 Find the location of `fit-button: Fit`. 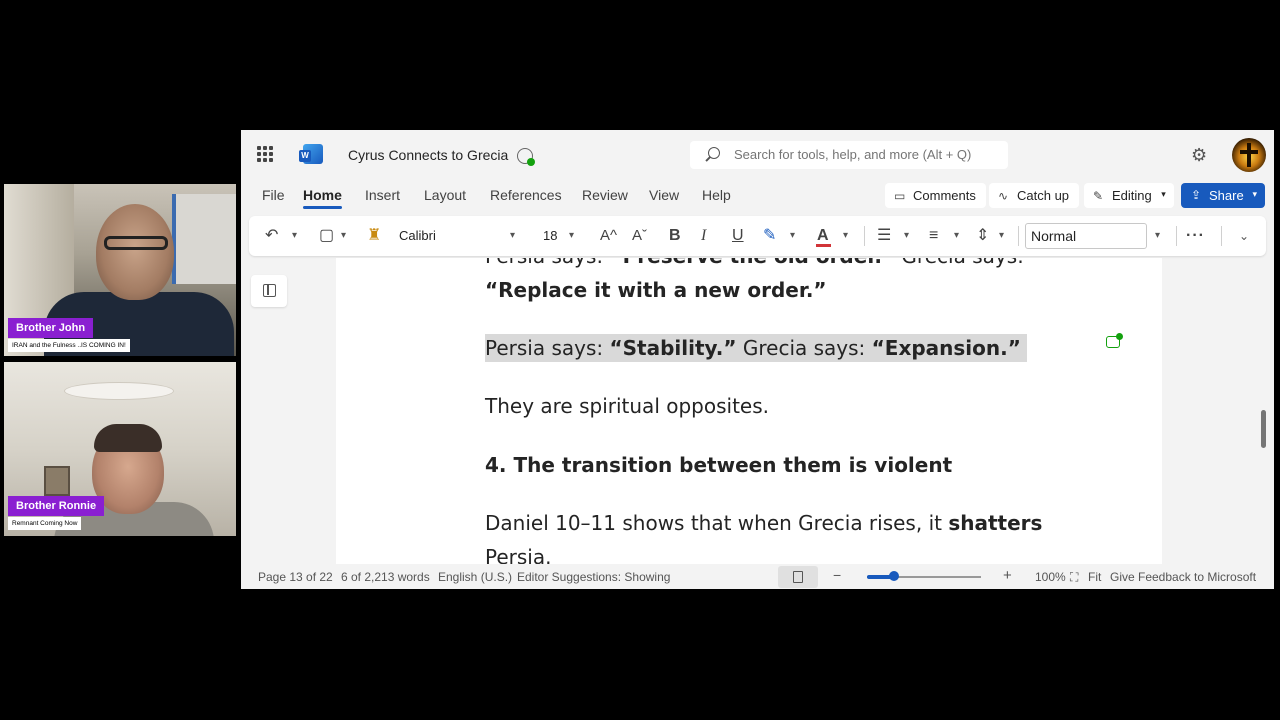

fit-button: Fit is located at coordinates (1094, 577).